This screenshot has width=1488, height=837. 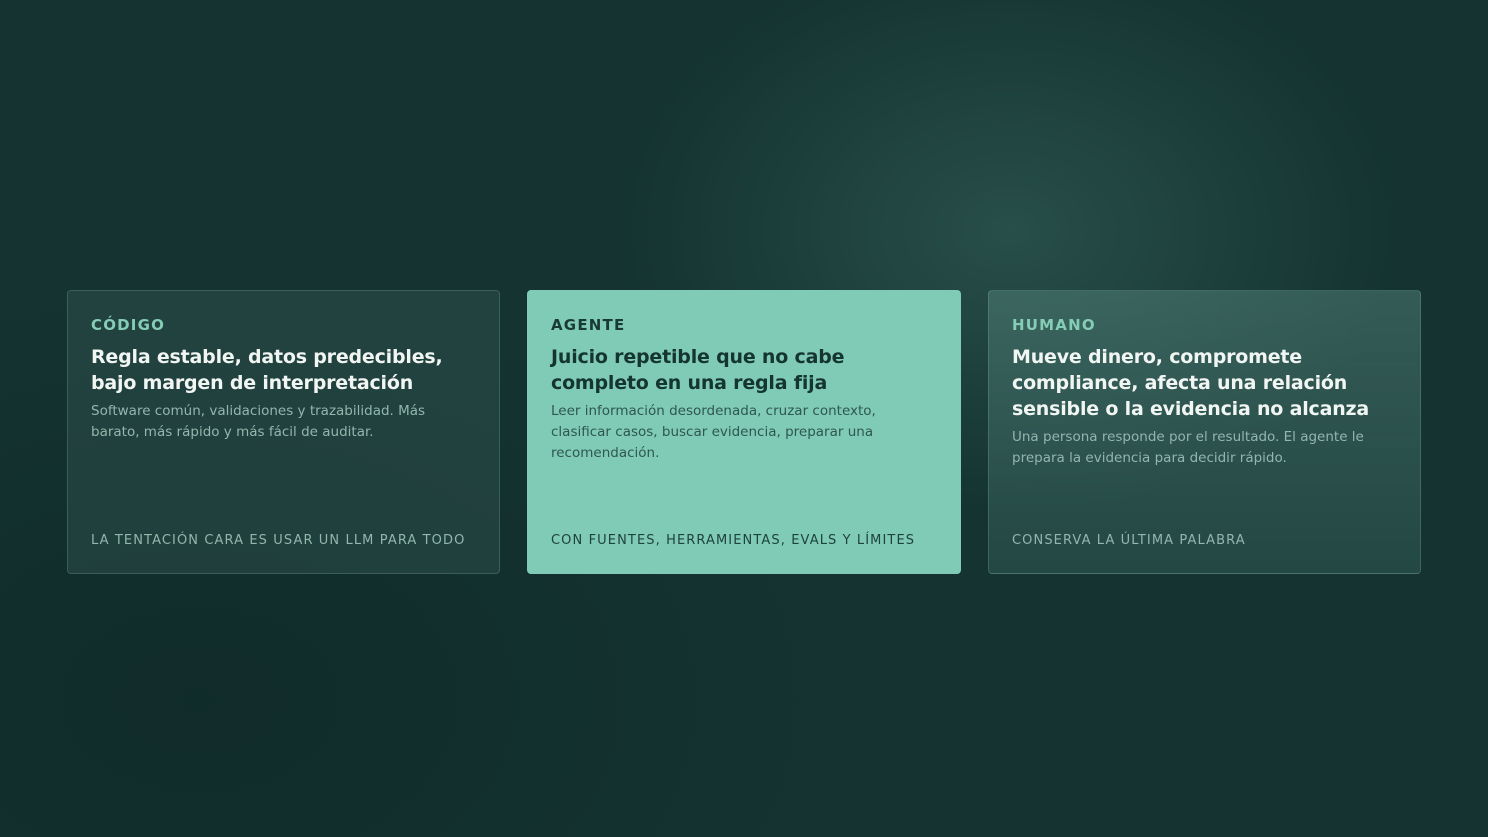 What do you see at coordinates (1054, 325) in the screenshot?
I see `card-eyebrow: HUMANO` at bounding box center [1054, 325].